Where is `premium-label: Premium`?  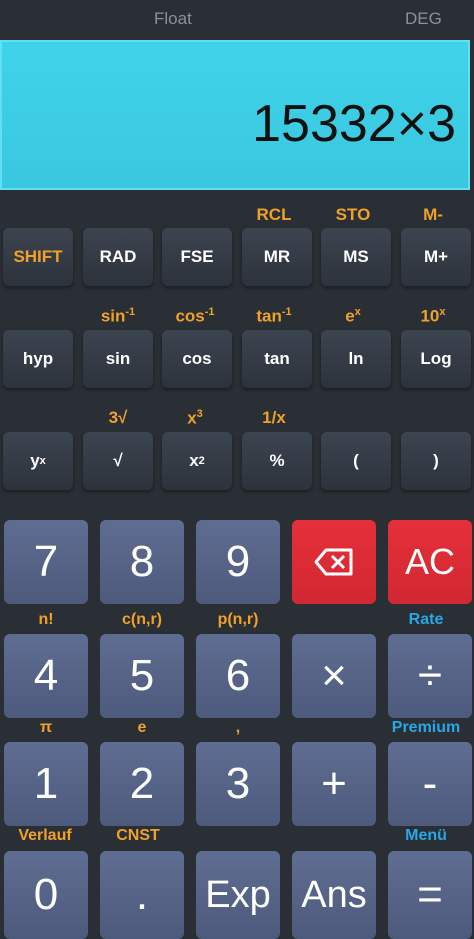 premium-label: Premium is located at coordinates (424, 728).